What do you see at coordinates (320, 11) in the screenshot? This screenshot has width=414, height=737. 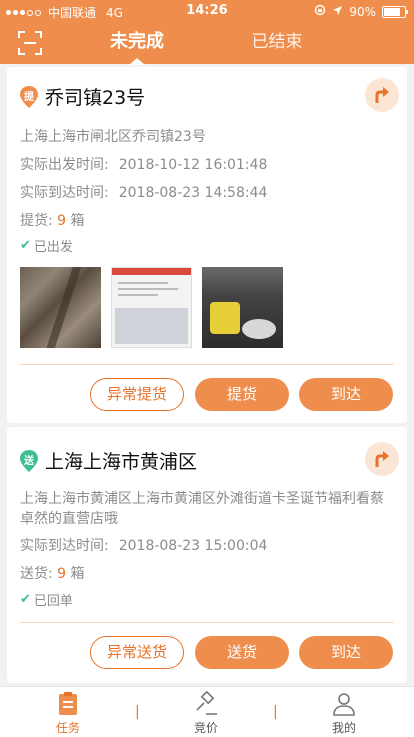 I see `lock-rotation-icon` at bounding box center [320, 11].